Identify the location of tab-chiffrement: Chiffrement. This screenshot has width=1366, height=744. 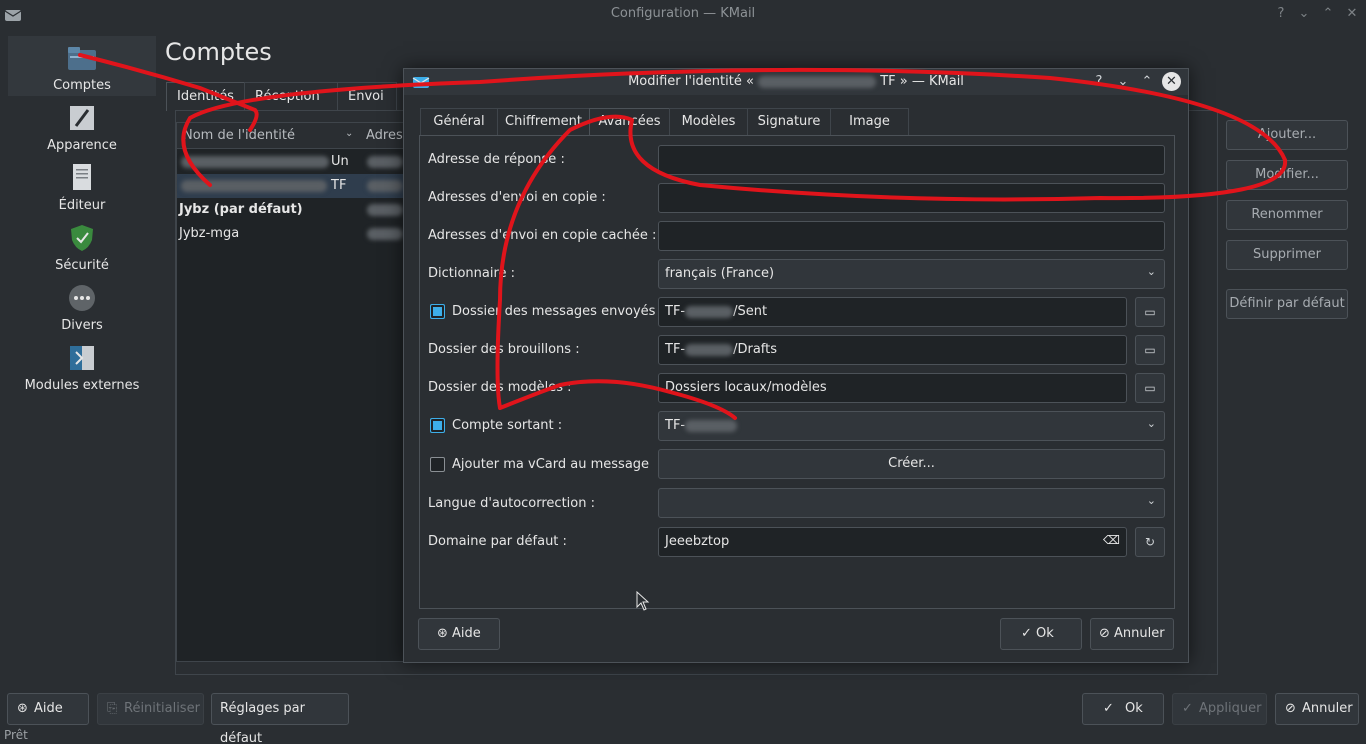
(543, 122).